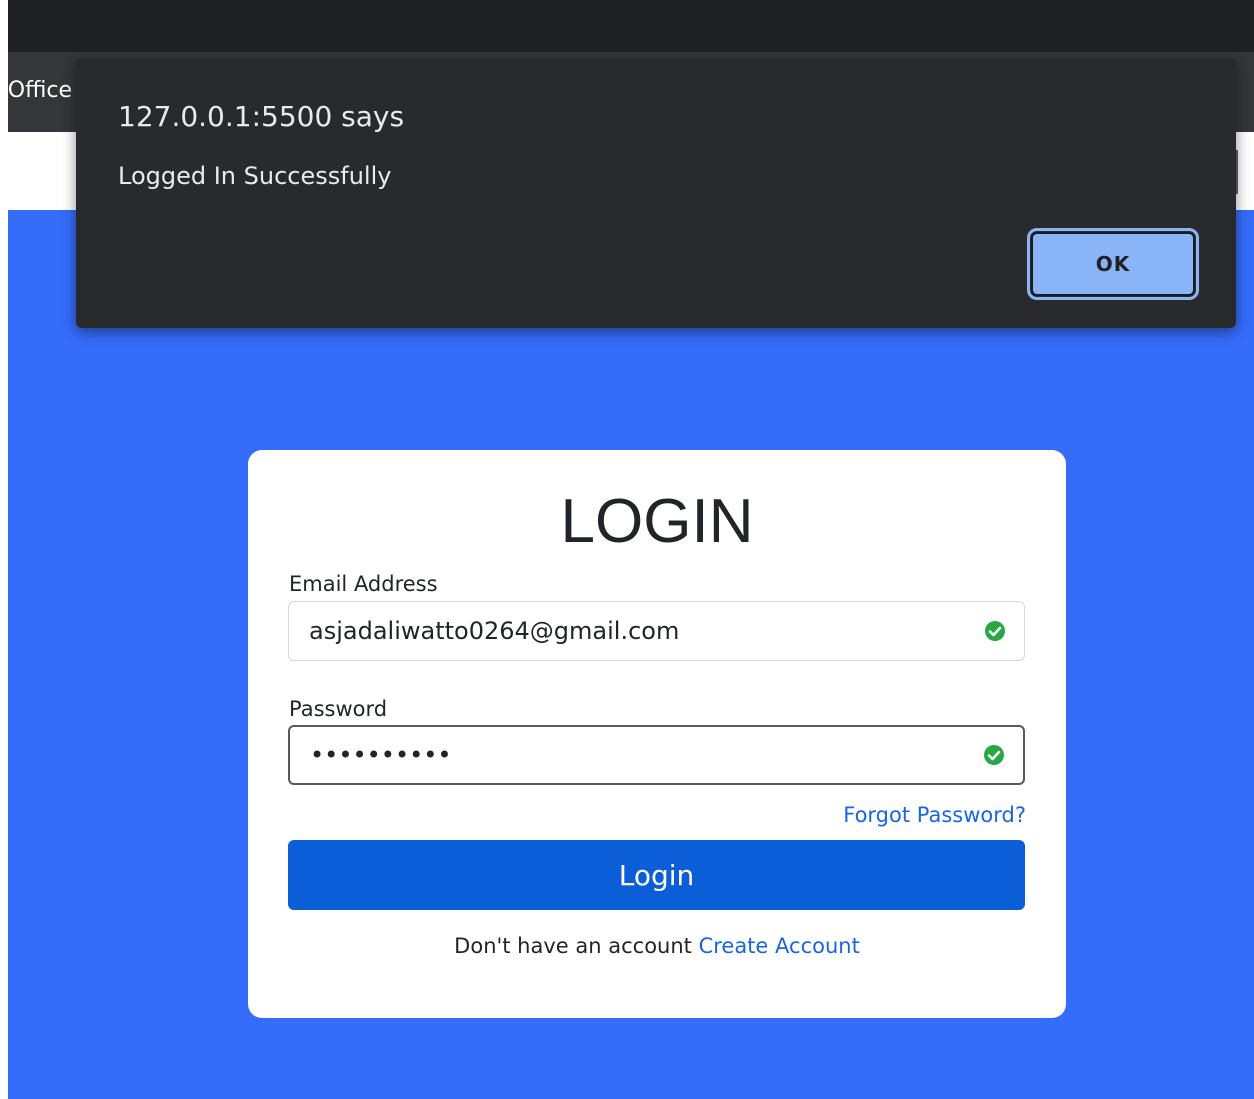 The image size is (1254, 1099). What do you see at coordinates (630, 755) in the screenshot?
I see `password-input` at bounding box center [630, 755].